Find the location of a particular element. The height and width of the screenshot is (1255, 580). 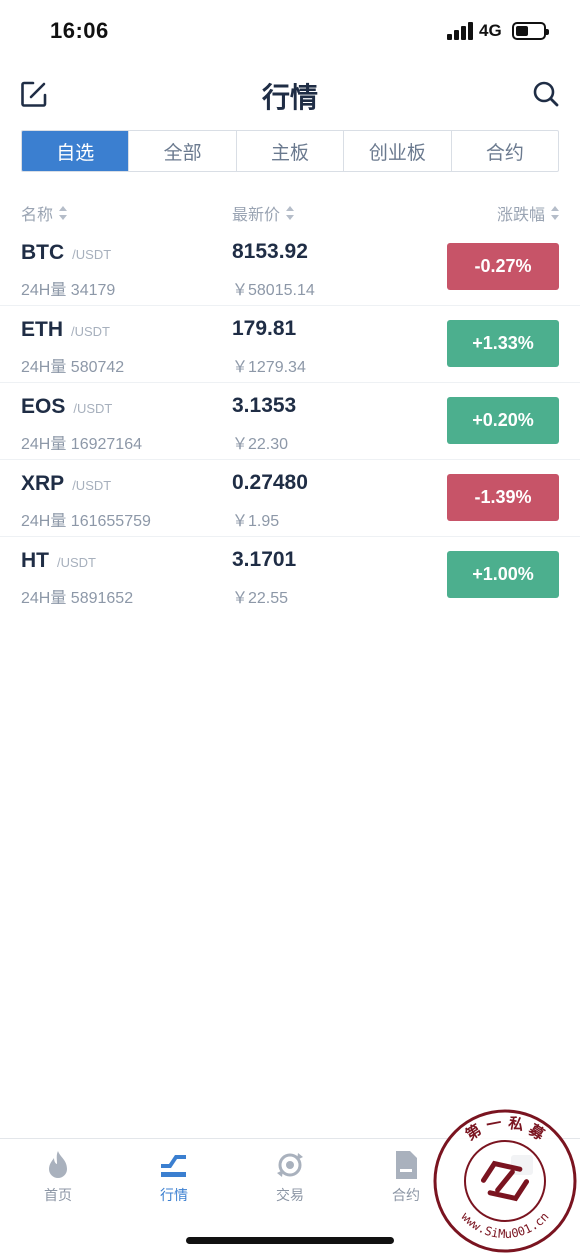

network-label: 4G is located at coordinates (490, 30).